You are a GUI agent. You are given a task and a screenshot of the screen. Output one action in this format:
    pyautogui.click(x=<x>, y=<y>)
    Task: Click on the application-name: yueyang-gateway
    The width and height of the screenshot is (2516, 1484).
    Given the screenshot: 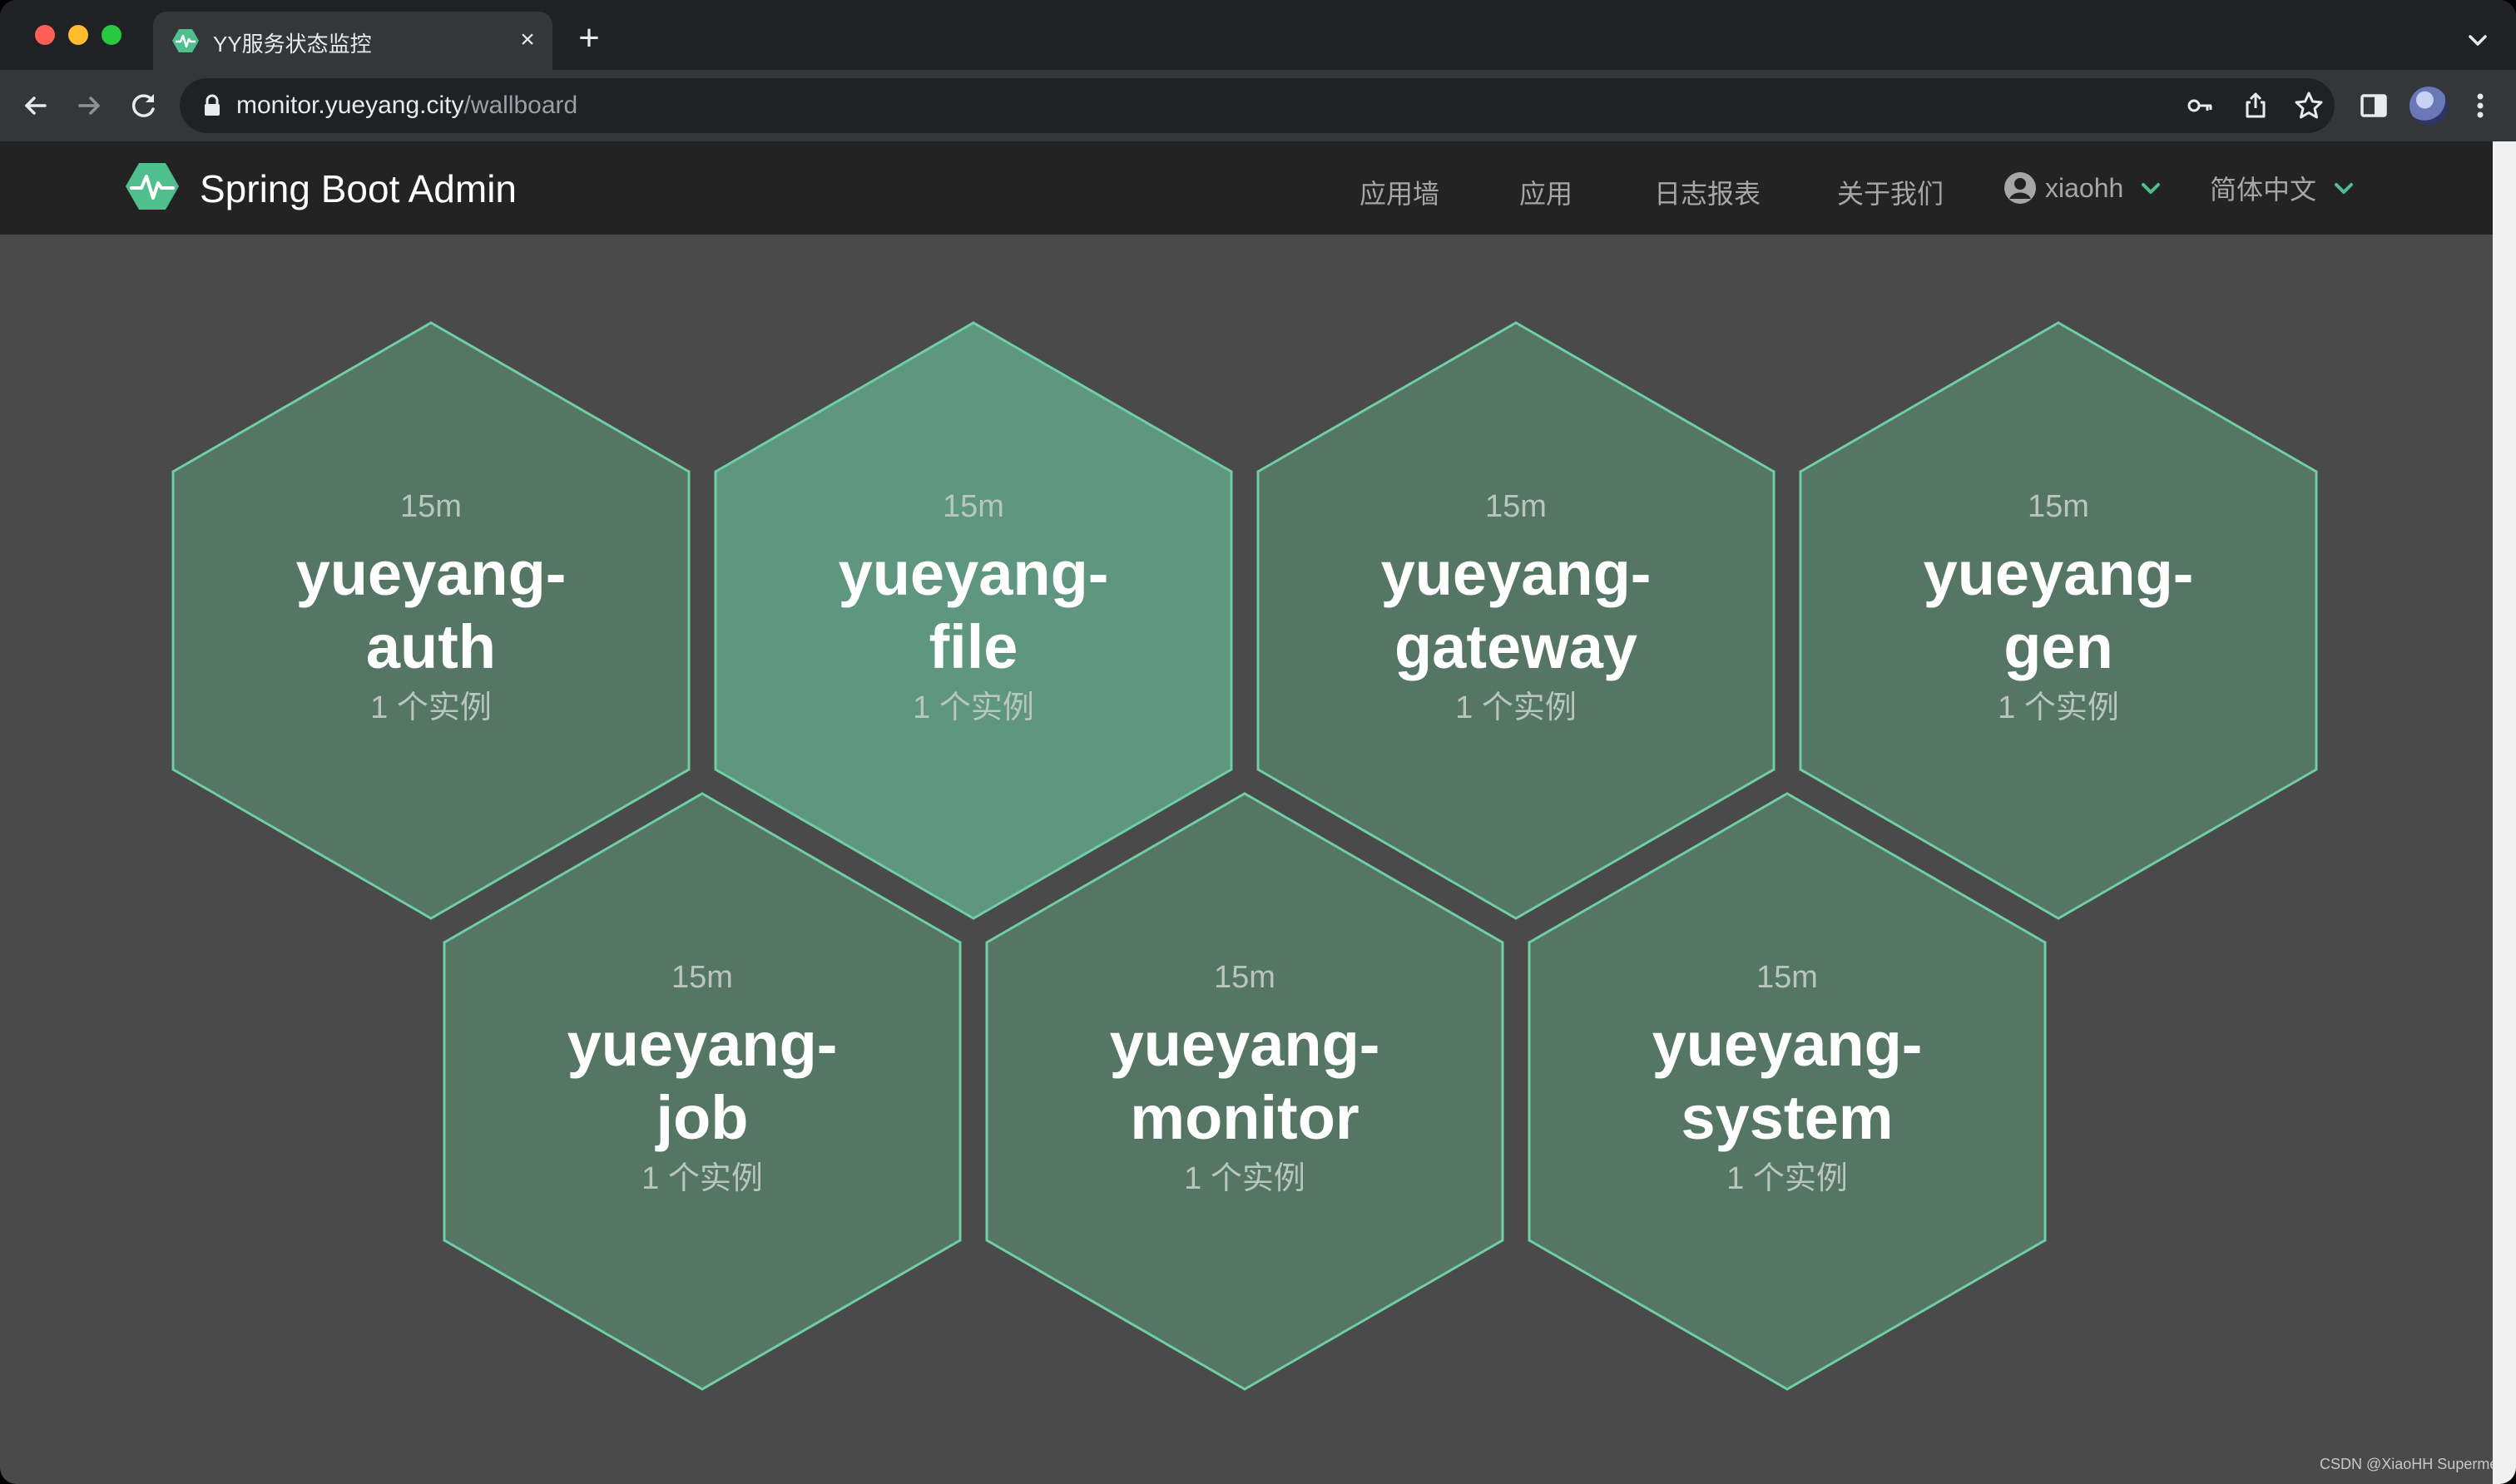 What is the action you would take?
    pyautogui.click(x=1516, y=610)
    